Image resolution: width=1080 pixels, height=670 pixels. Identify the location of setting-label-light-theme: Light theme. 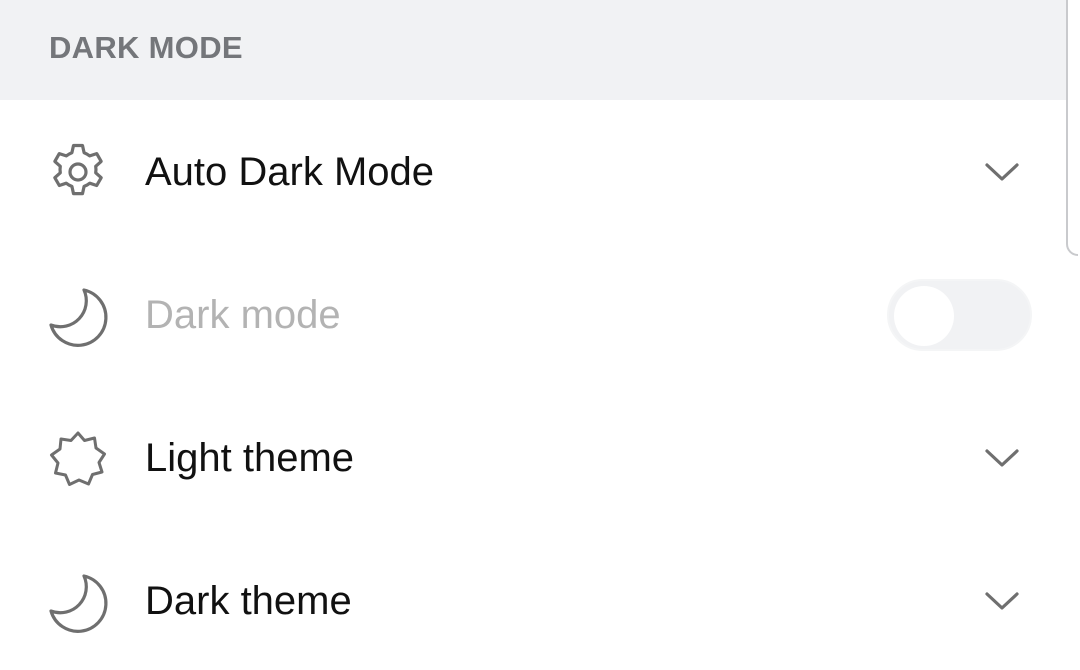
(250, 458).